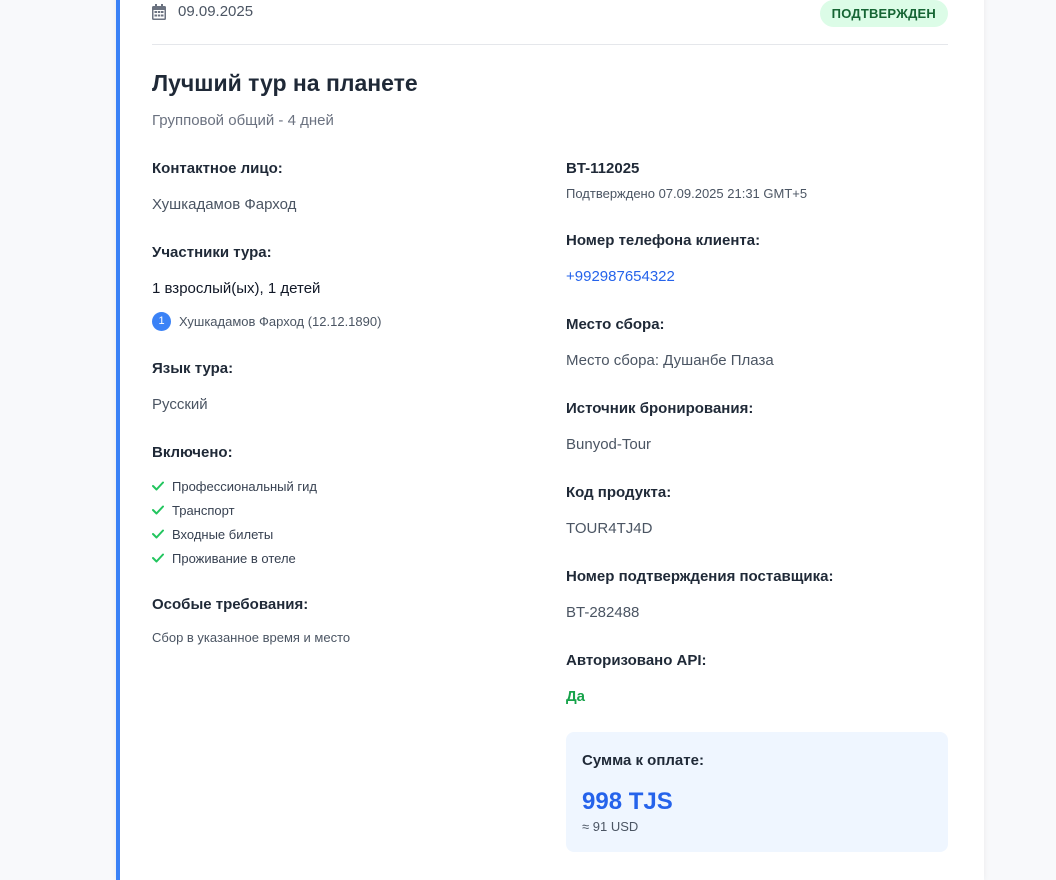 The image size is (1056, 880). Describe the element at coordinates (603, 612) in the screenshot. I see `supplier-confirmation-value: BT-282488` at that location.